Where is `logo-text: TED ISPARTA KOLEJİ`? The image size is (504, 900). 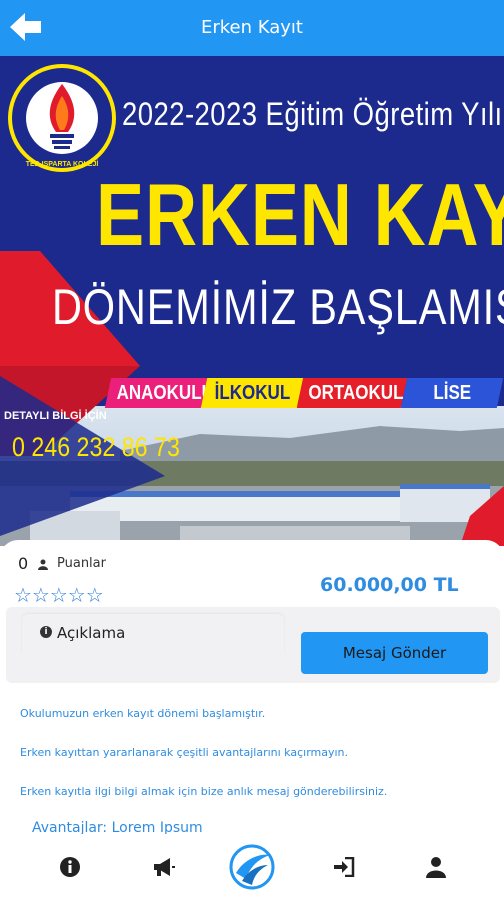 logo-text: TED ISPARTA KOLEJİ is located at coordinates (62, 164).